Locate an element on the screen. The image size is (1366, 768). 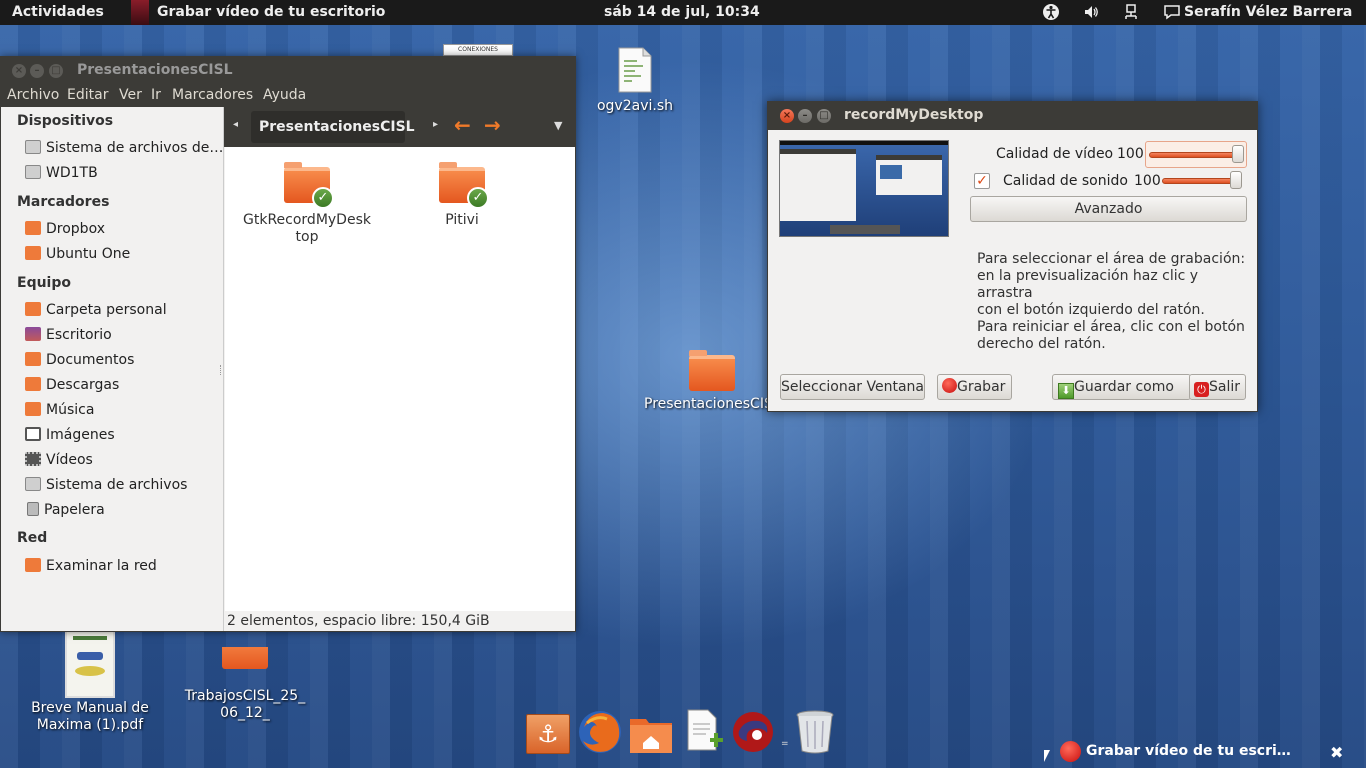
menu-ver: Ver is located at coordinates (130, 95).